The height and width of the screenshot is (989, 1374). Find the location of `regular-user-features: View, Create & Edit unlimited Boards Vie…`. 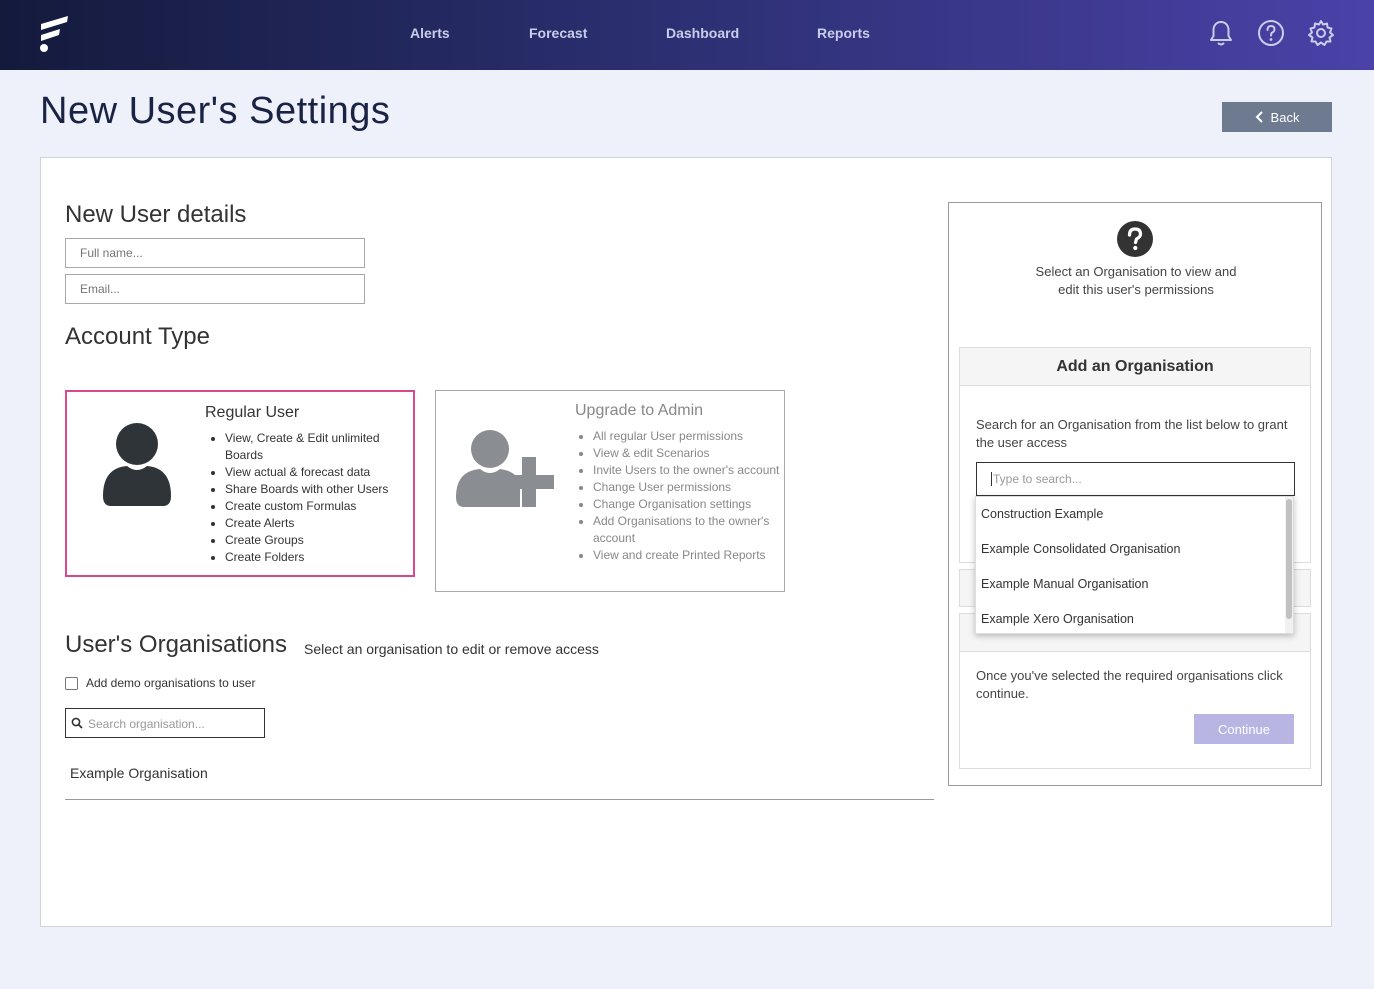

regular-user-features: View, Create & Edit unlimited Boards Vie… is located at coordinates (307, 498).